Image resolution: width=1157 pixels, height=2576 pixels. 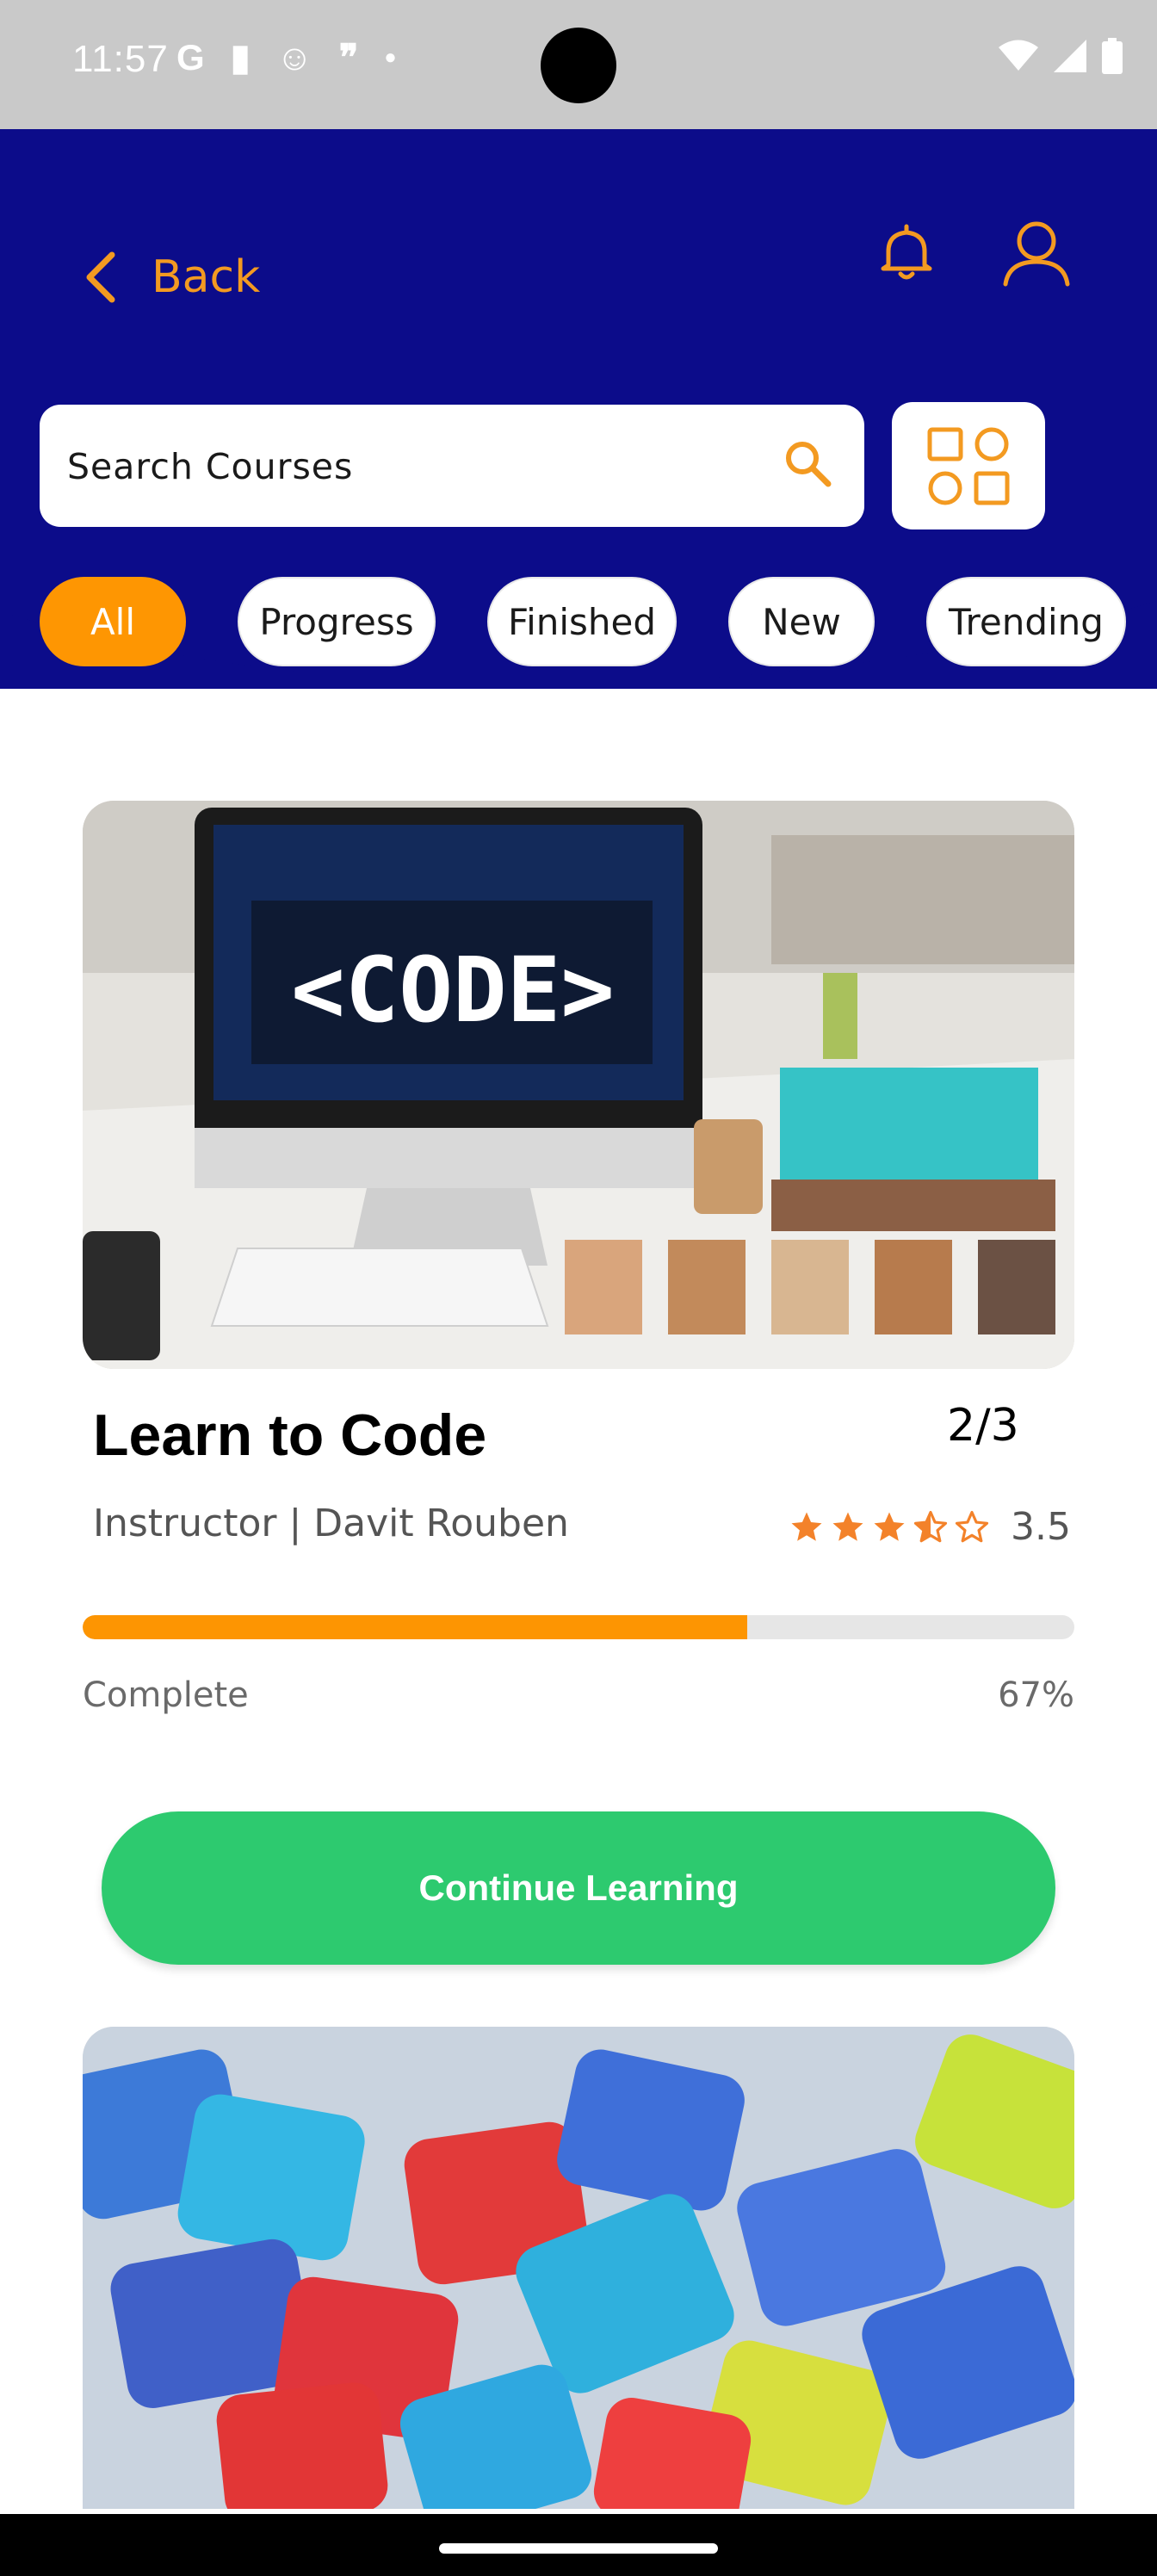 I want to click on filter-chip-all: All, so click(x=113, y=622).